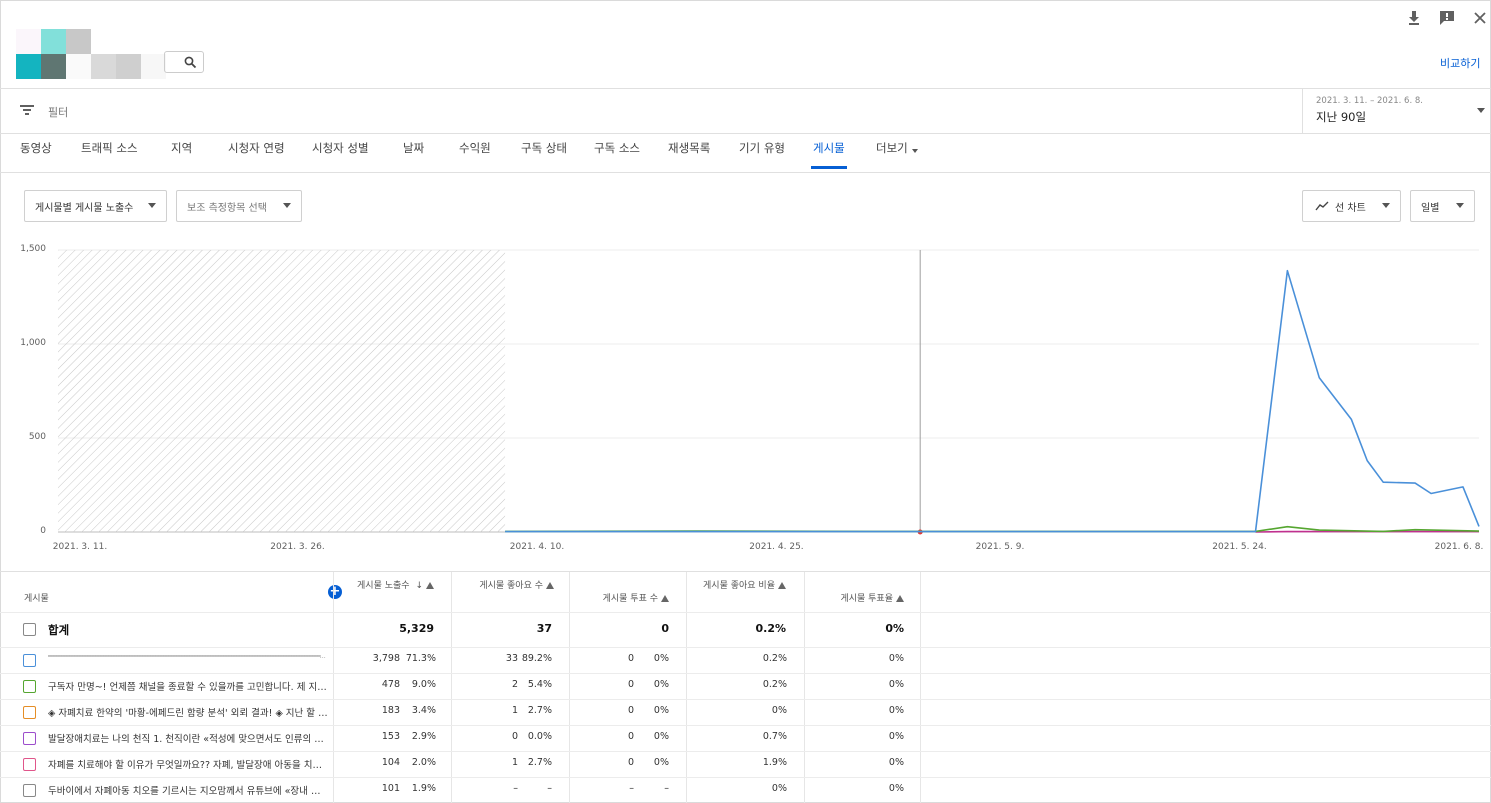  Describe the element at coordinates (423, 710) in the screenshot. I see `row-impressions-pct: 3.4%` at that location.